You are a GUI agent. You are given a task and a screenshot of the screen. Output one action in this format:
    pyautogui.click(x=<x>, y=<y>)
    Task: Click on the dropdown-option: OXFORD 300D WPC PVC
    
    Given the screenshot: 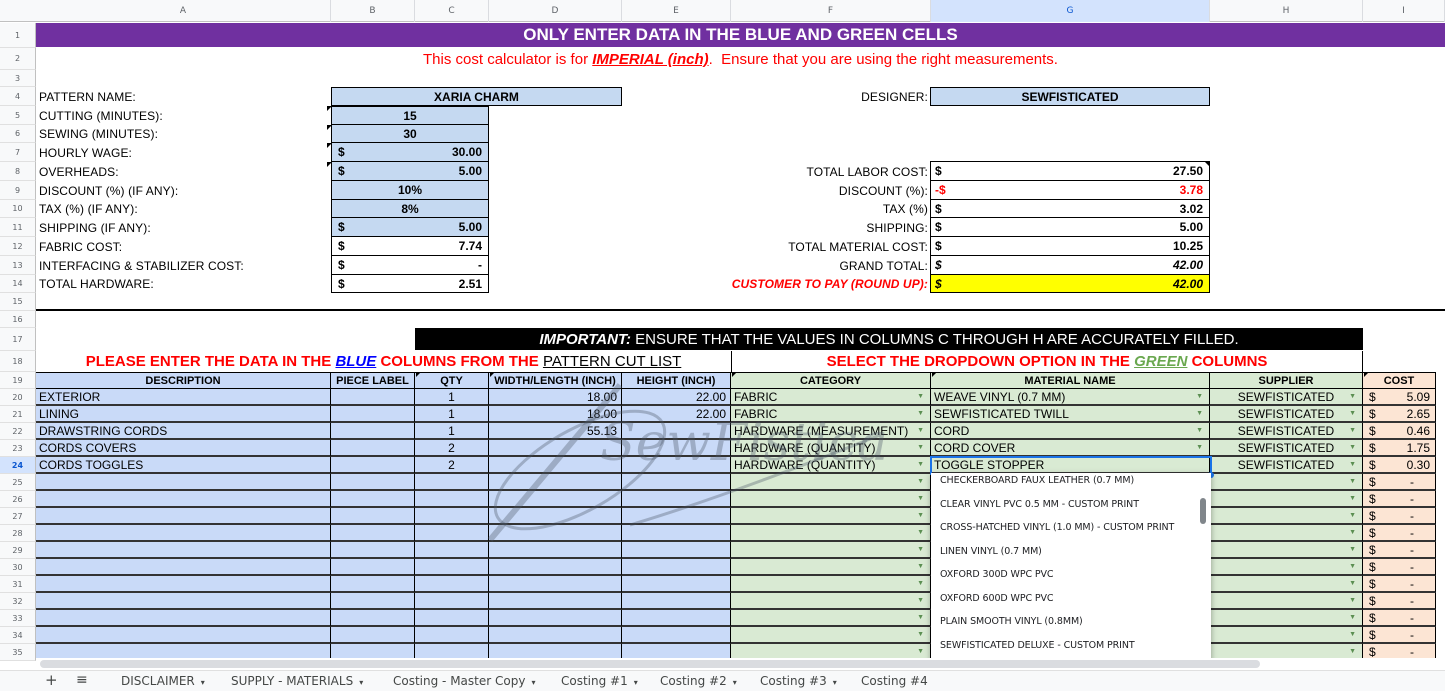 What is the action you would take?
    pyautogui.click(x=997, y=574)
    